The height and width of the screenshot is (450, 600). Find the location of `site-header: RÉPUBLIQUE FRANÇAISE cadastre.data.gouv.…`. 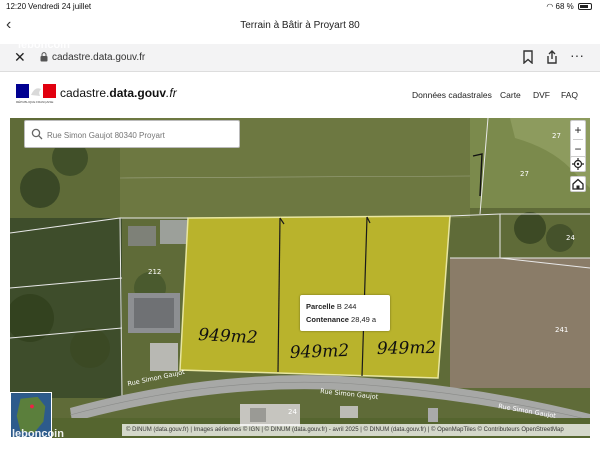

site-header: RÉPUBLIQUE FRANÇAISE cadastre.data.gouv.… is located at coordinates (300, 95).